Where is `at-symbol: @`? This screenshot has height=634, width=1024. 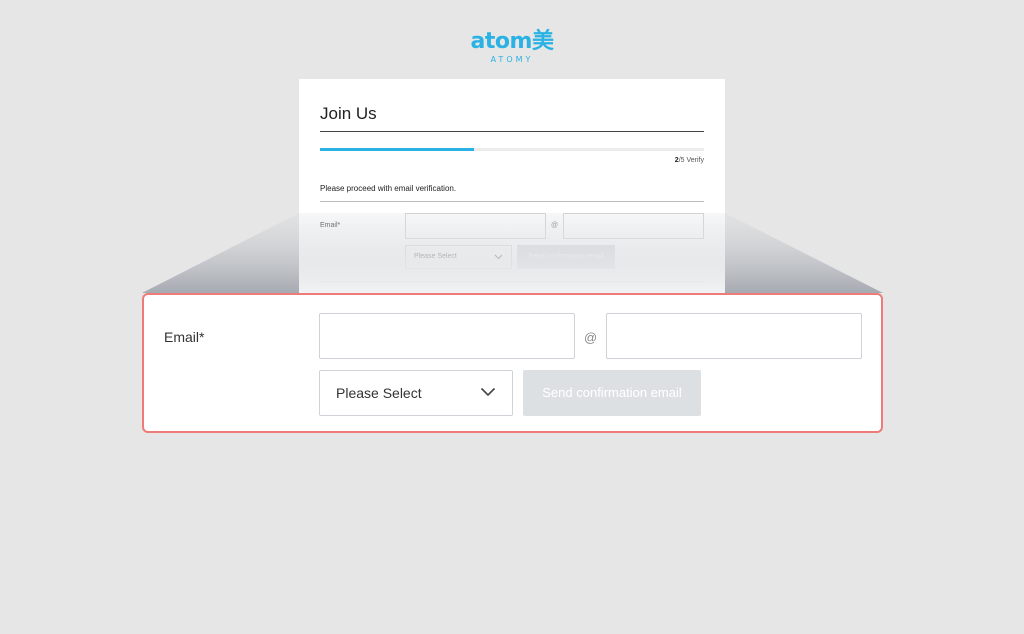
at-symbol: @ is located at coordinates (591, 337).